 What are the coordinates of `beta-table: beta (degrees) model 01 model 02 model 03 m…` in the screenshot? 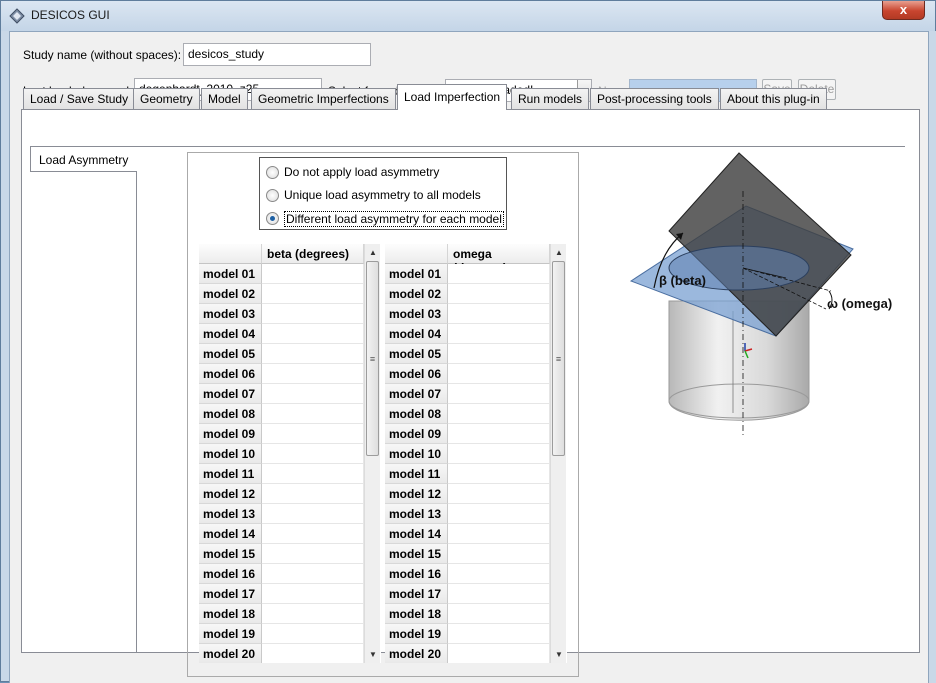 It's located at (290, 453).